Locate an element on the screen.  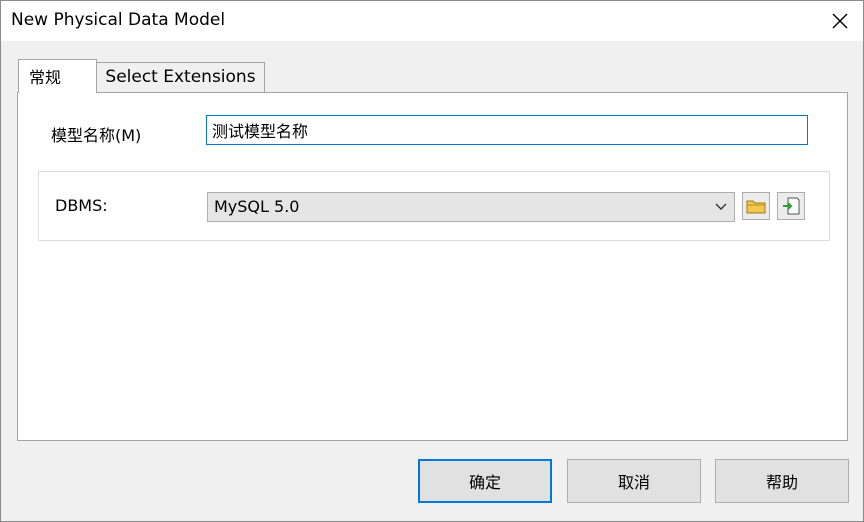
tab-select-extensions: Select Extensions is located at coordinates (180, 78).